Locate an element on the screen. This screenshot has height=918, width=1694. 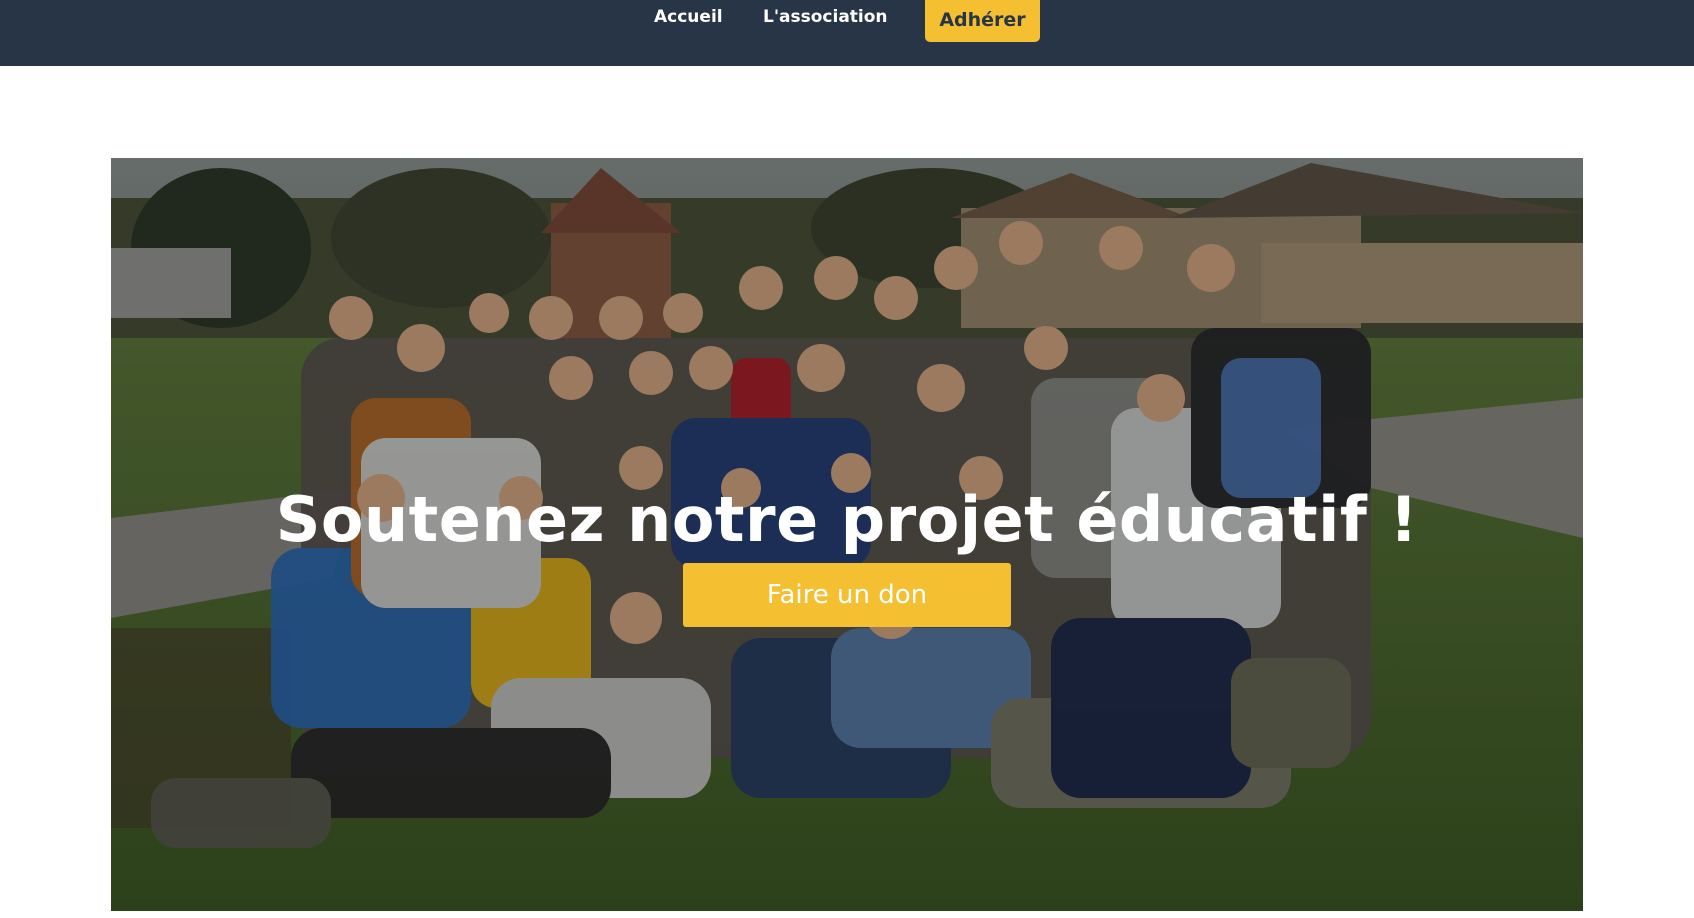
adherer-button: Adhérer is located at coordinates (982, 21).